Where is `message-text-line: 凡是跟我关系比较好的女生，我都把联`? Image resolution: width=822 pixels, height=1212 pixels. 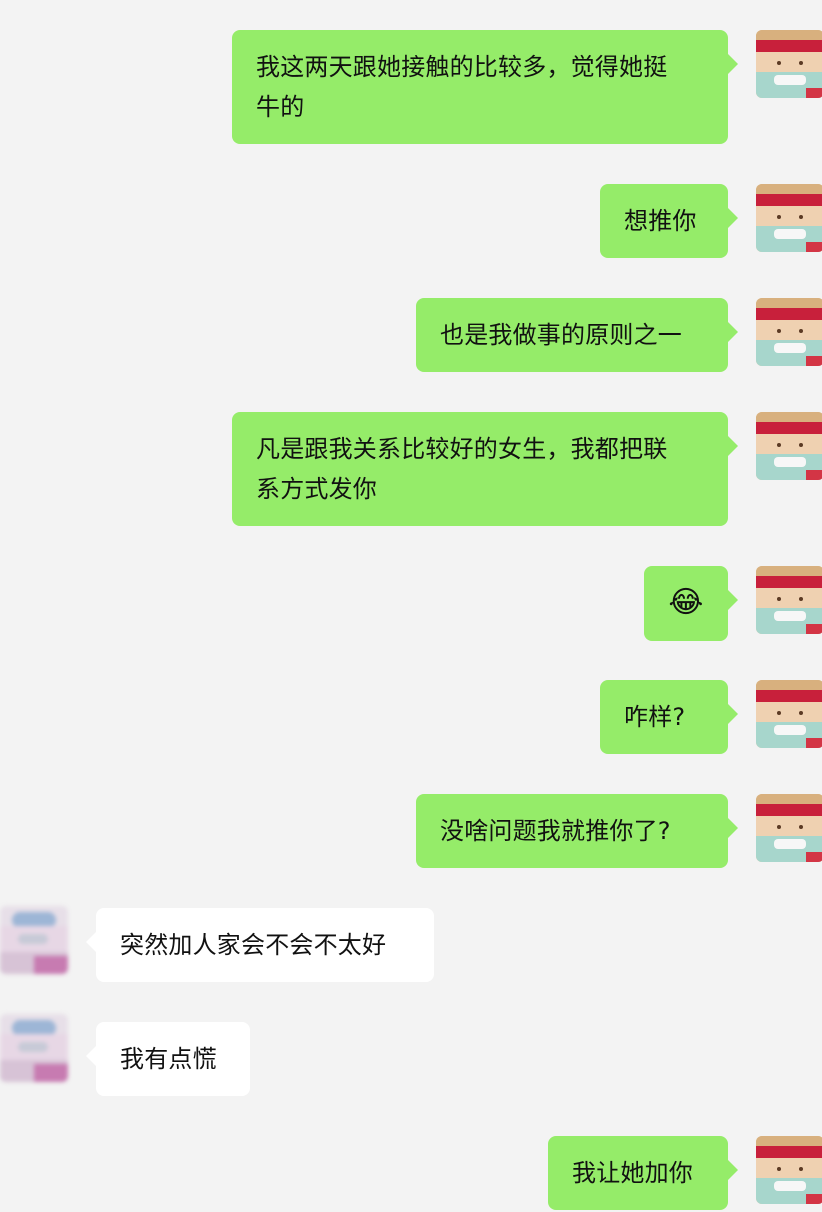
message-text-line: 凡是跟我关系比较好的女生，我都把联 is located at coordinates (462, 449).